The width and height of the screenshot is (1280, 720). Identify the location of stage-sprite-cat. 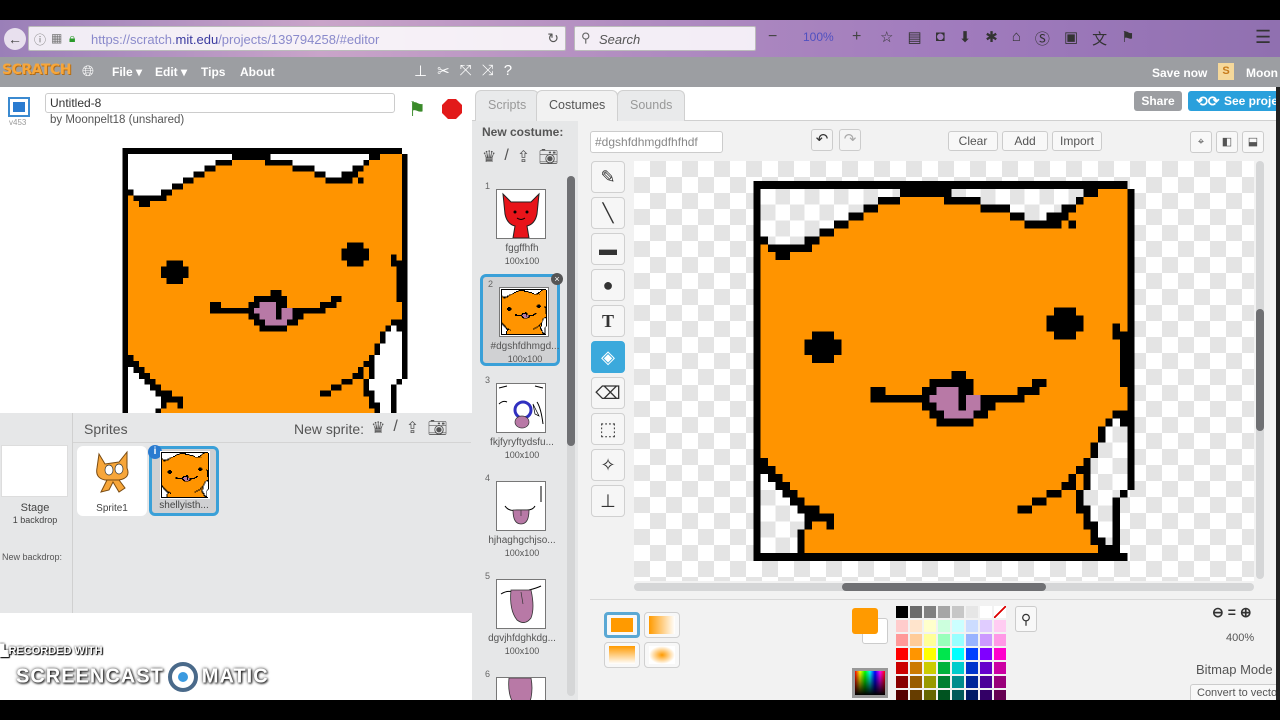
(265, 290).